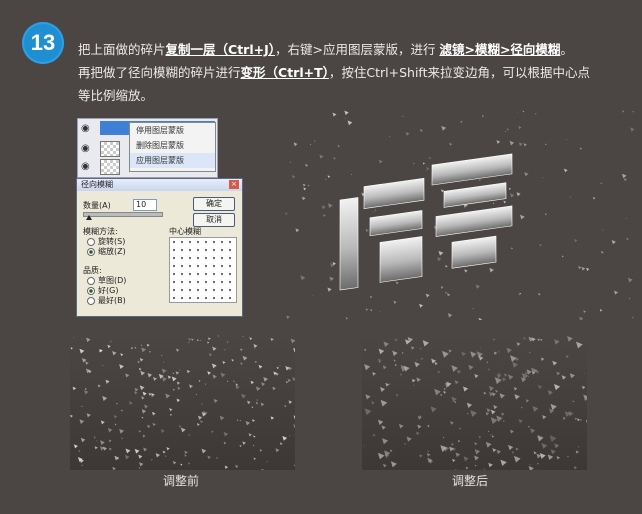 The image size is (642, 514). What do you see at coordinates (112, 280) in the screenshot?
I see `radio-draft-label: 草图(D)` at bounding box center [112, 280].